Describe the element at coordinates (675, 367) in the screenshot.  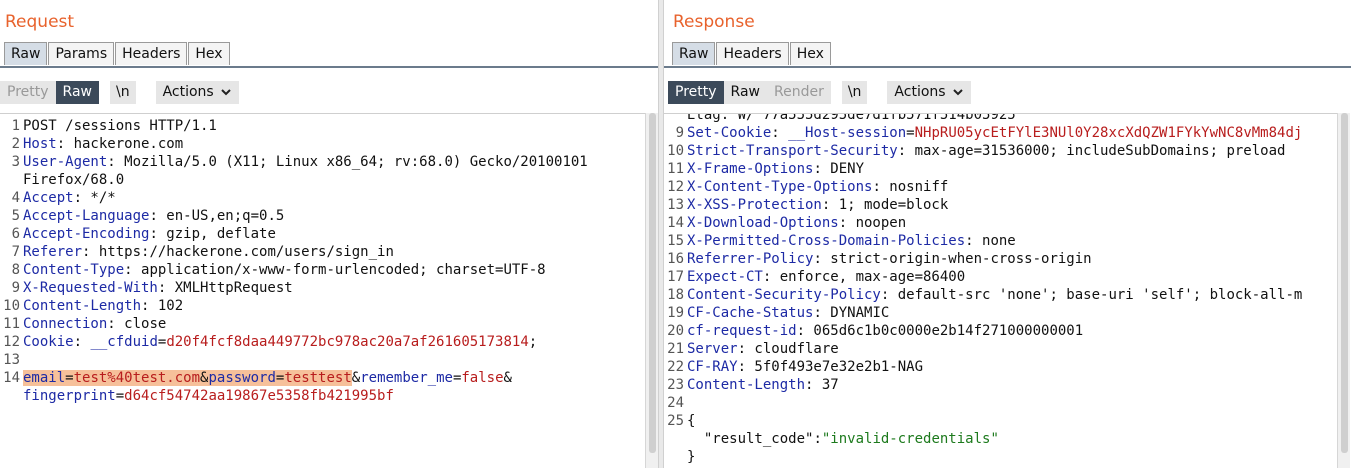
I see `line-number: 22` at that location.